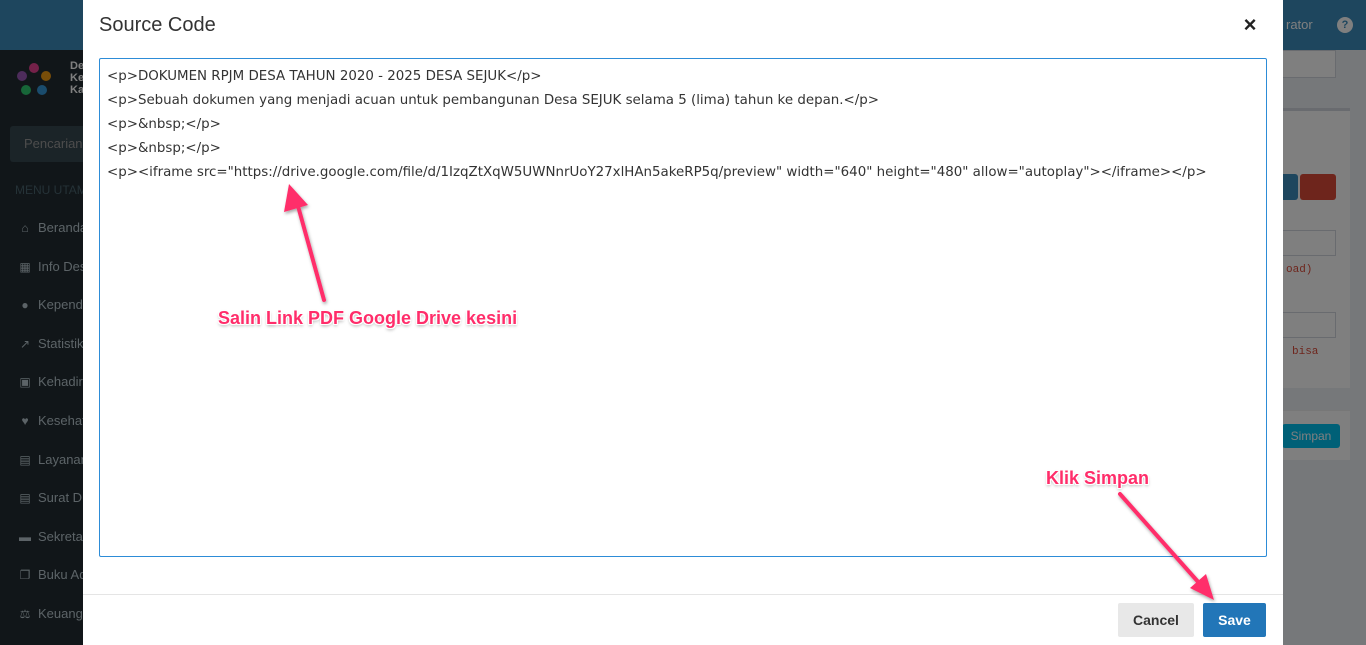  I want to click on save-button: Save, so click(1234, 620).